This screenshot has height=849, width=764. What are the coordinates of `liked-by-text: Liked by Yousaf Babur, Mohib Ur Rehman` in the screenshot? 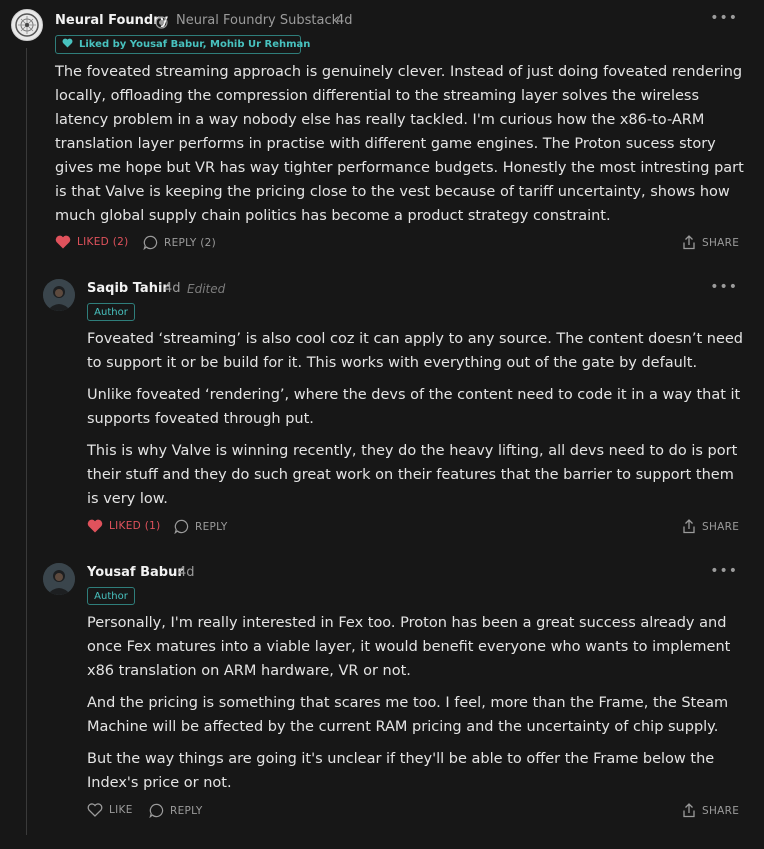 It's located at (195, 44).